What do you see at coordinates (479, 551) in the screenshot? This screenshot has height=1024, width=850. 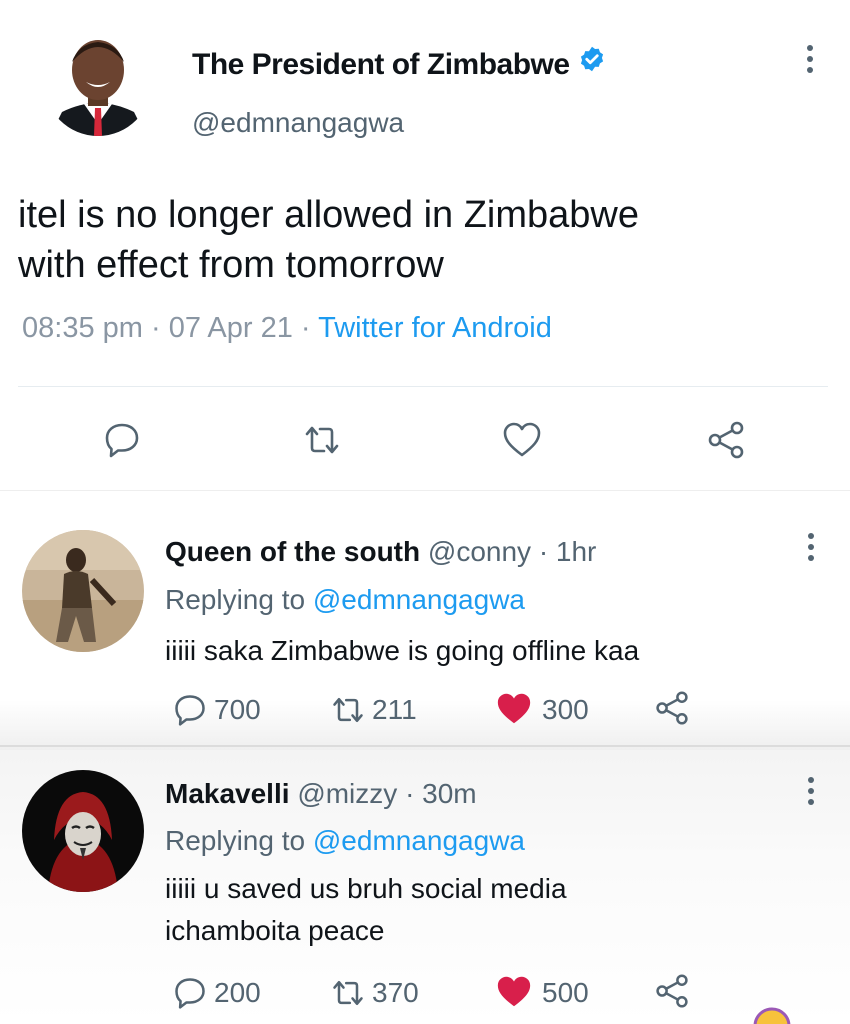 I see `reply-author-handle: @conny` at bounding box center [479, 551].